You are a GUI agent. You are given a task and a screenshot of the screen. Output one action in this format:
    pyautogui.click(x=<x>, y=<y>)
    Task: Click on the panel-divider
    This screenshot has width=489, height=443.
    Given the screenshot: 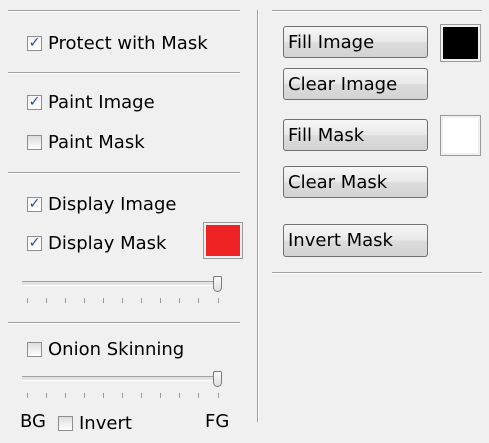 What is the action you would take?
    pyautogui.click(x=258, y=216)
    